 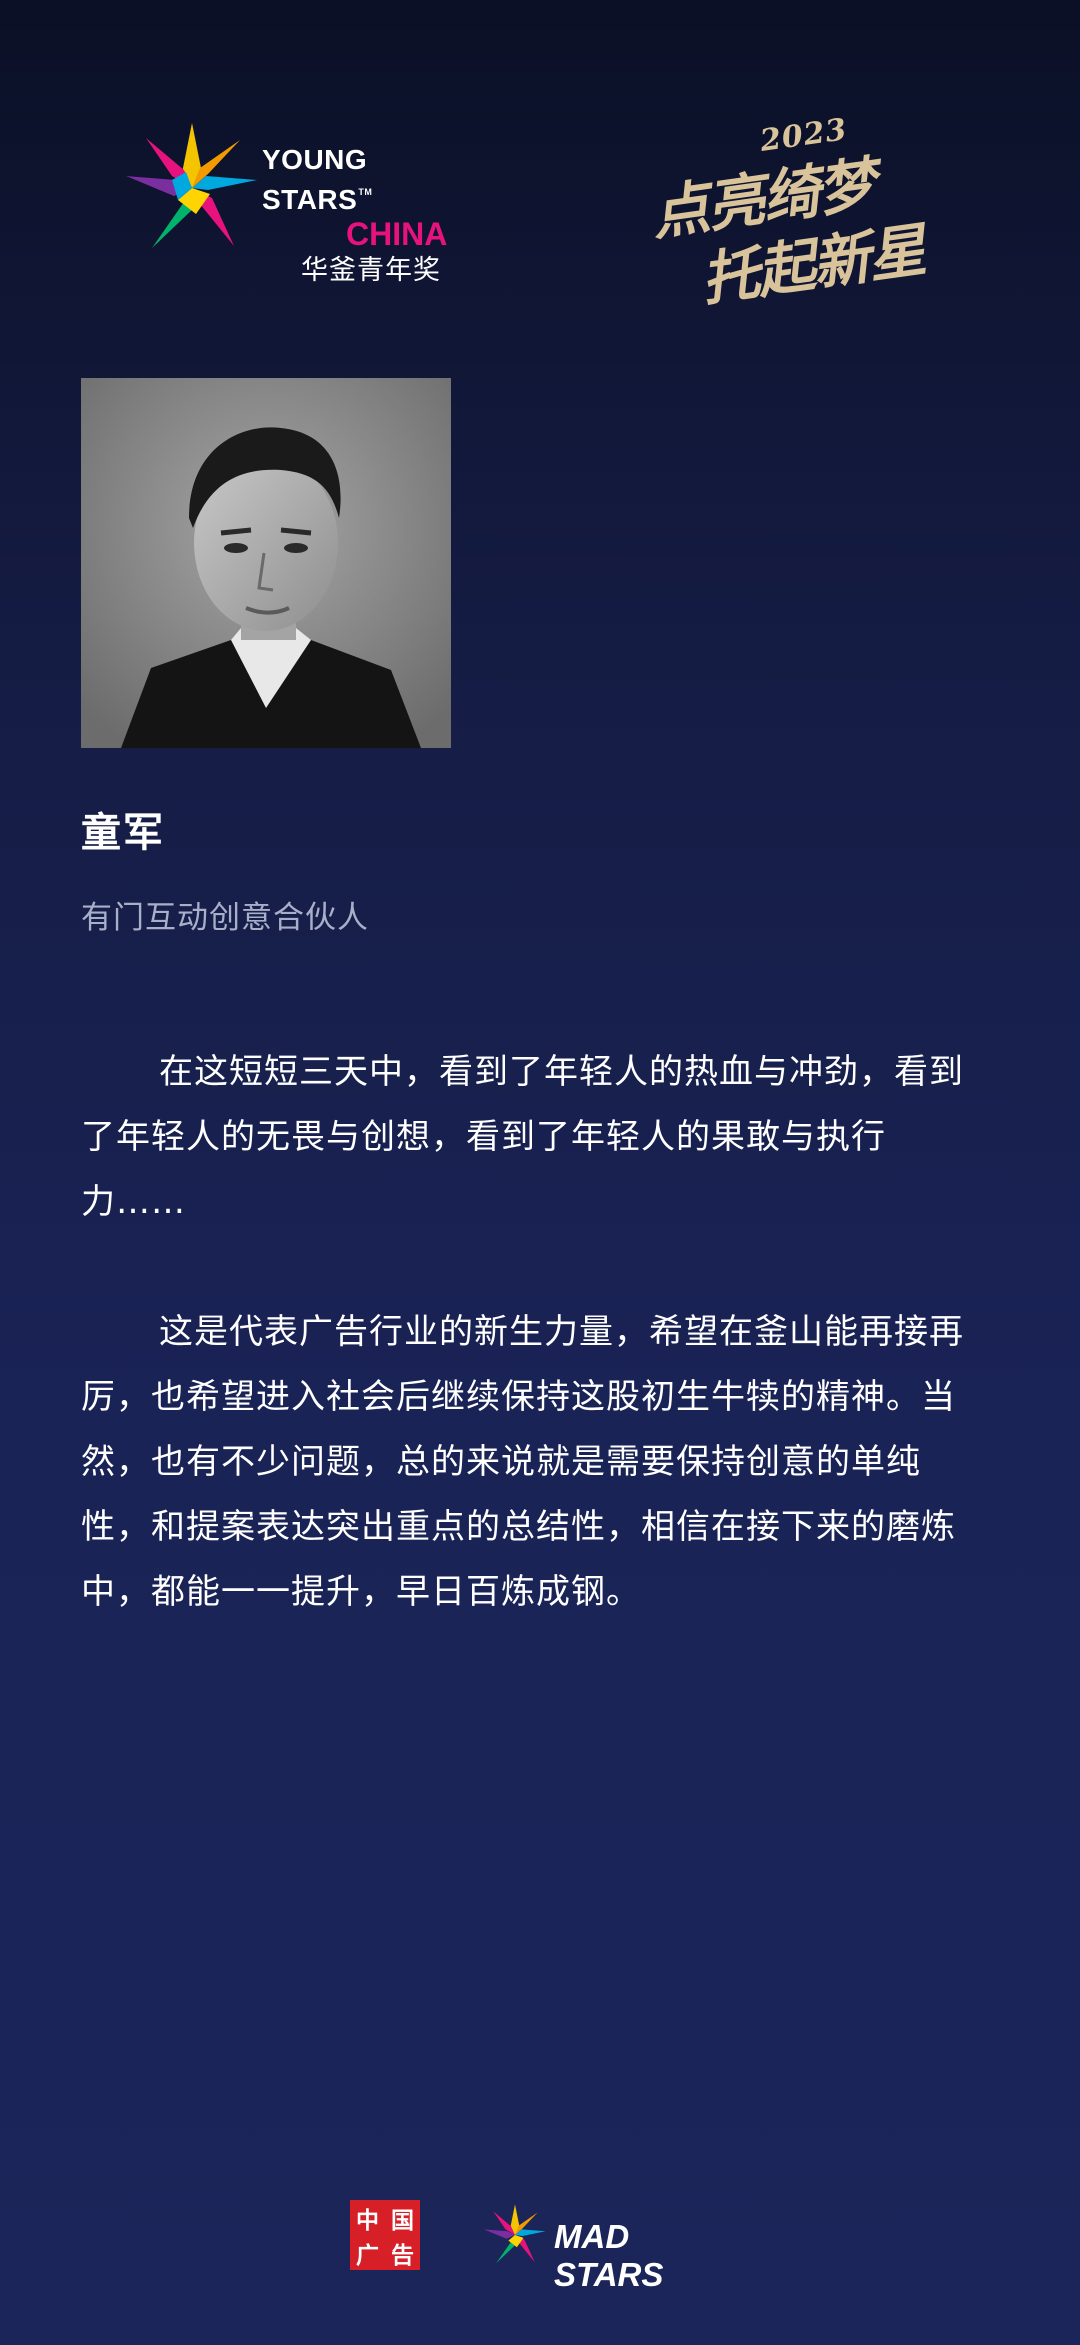 I want to click on brand-line-young-stars: YOUNG STARSTM, so click(x=317, y=179).